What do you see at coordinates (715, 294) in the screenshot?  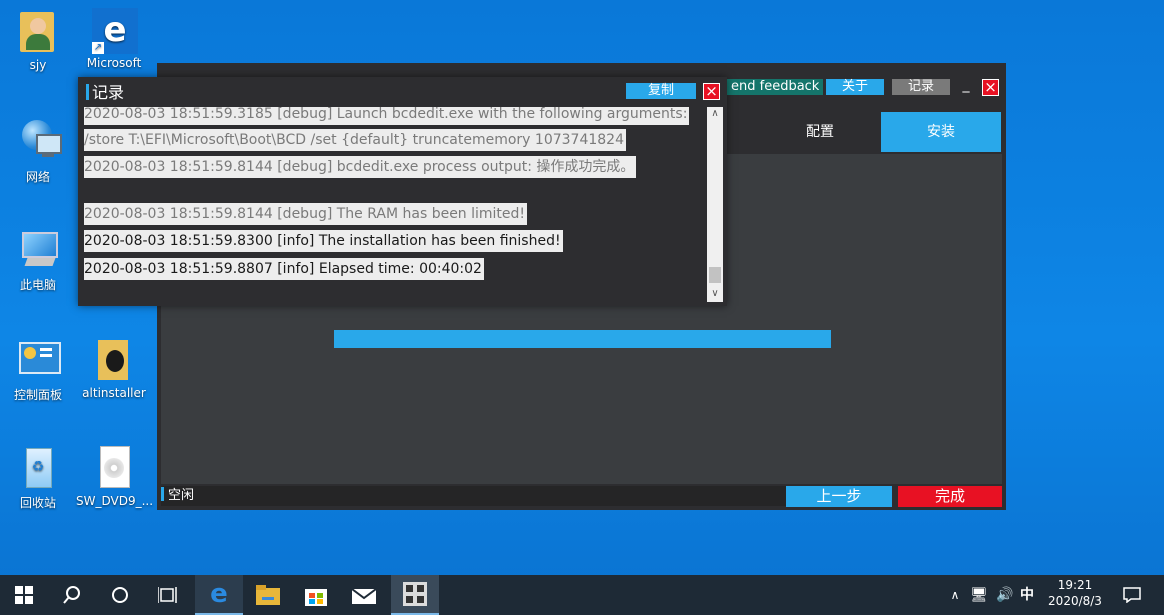 I see `scroll-down-arrow-icon: ∨` at bounding box center [715, 294].